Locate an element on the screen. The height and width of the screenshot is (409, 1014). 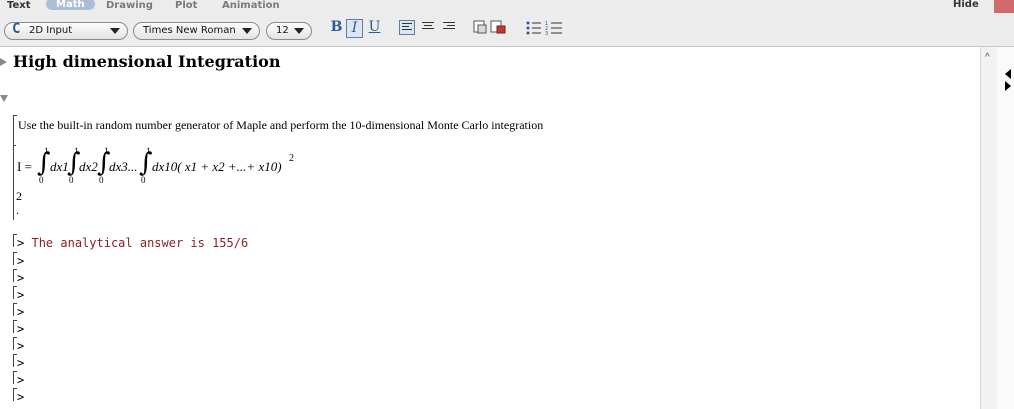
underline-button: U is located at coordinates (374, 28).